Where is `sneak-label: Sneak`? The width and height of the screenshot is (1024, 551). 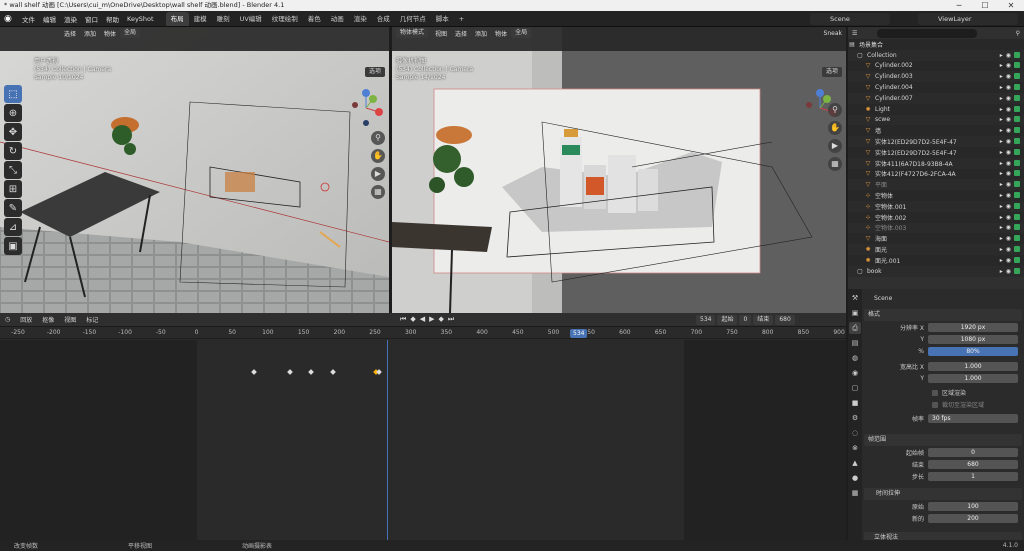
sneak-label: Sneak is located at coordinates (833, 33).